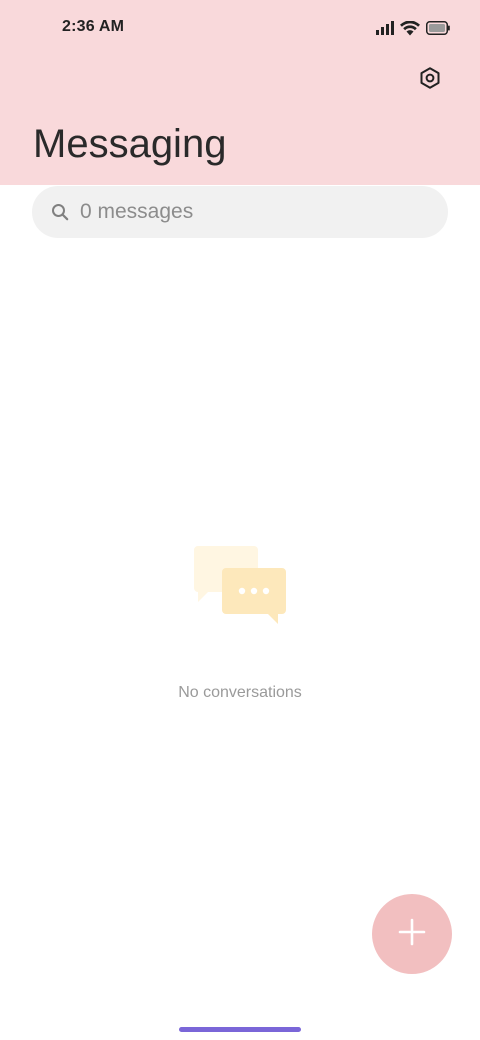  I want to click on search-input, so click(250, 212).